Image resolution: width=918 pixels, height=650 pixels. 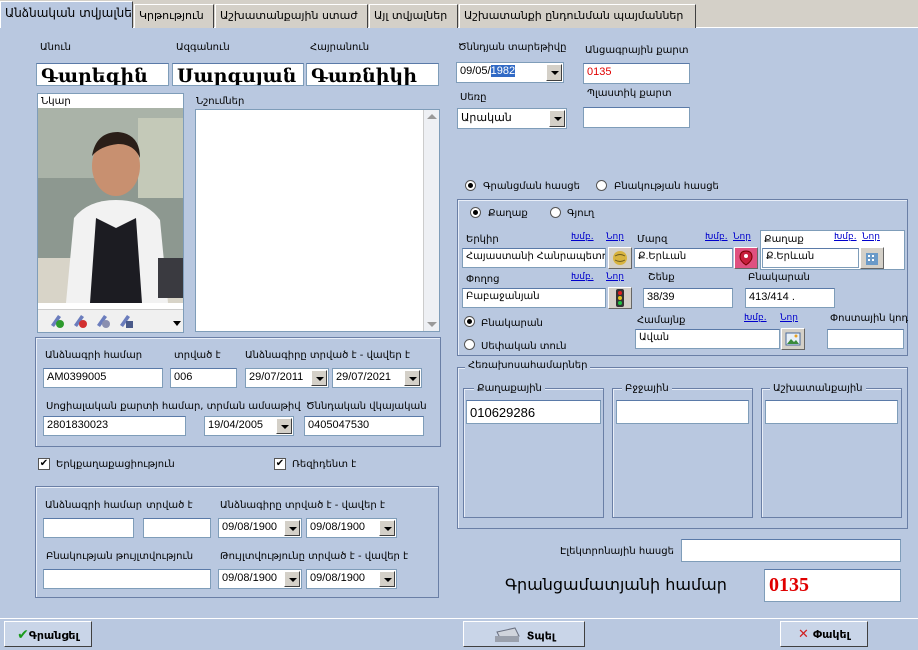 What do you see at coordinates (789, 318) in the screenshot?
I see `community-new-link: Նոր` at bounding box center [789, 318].